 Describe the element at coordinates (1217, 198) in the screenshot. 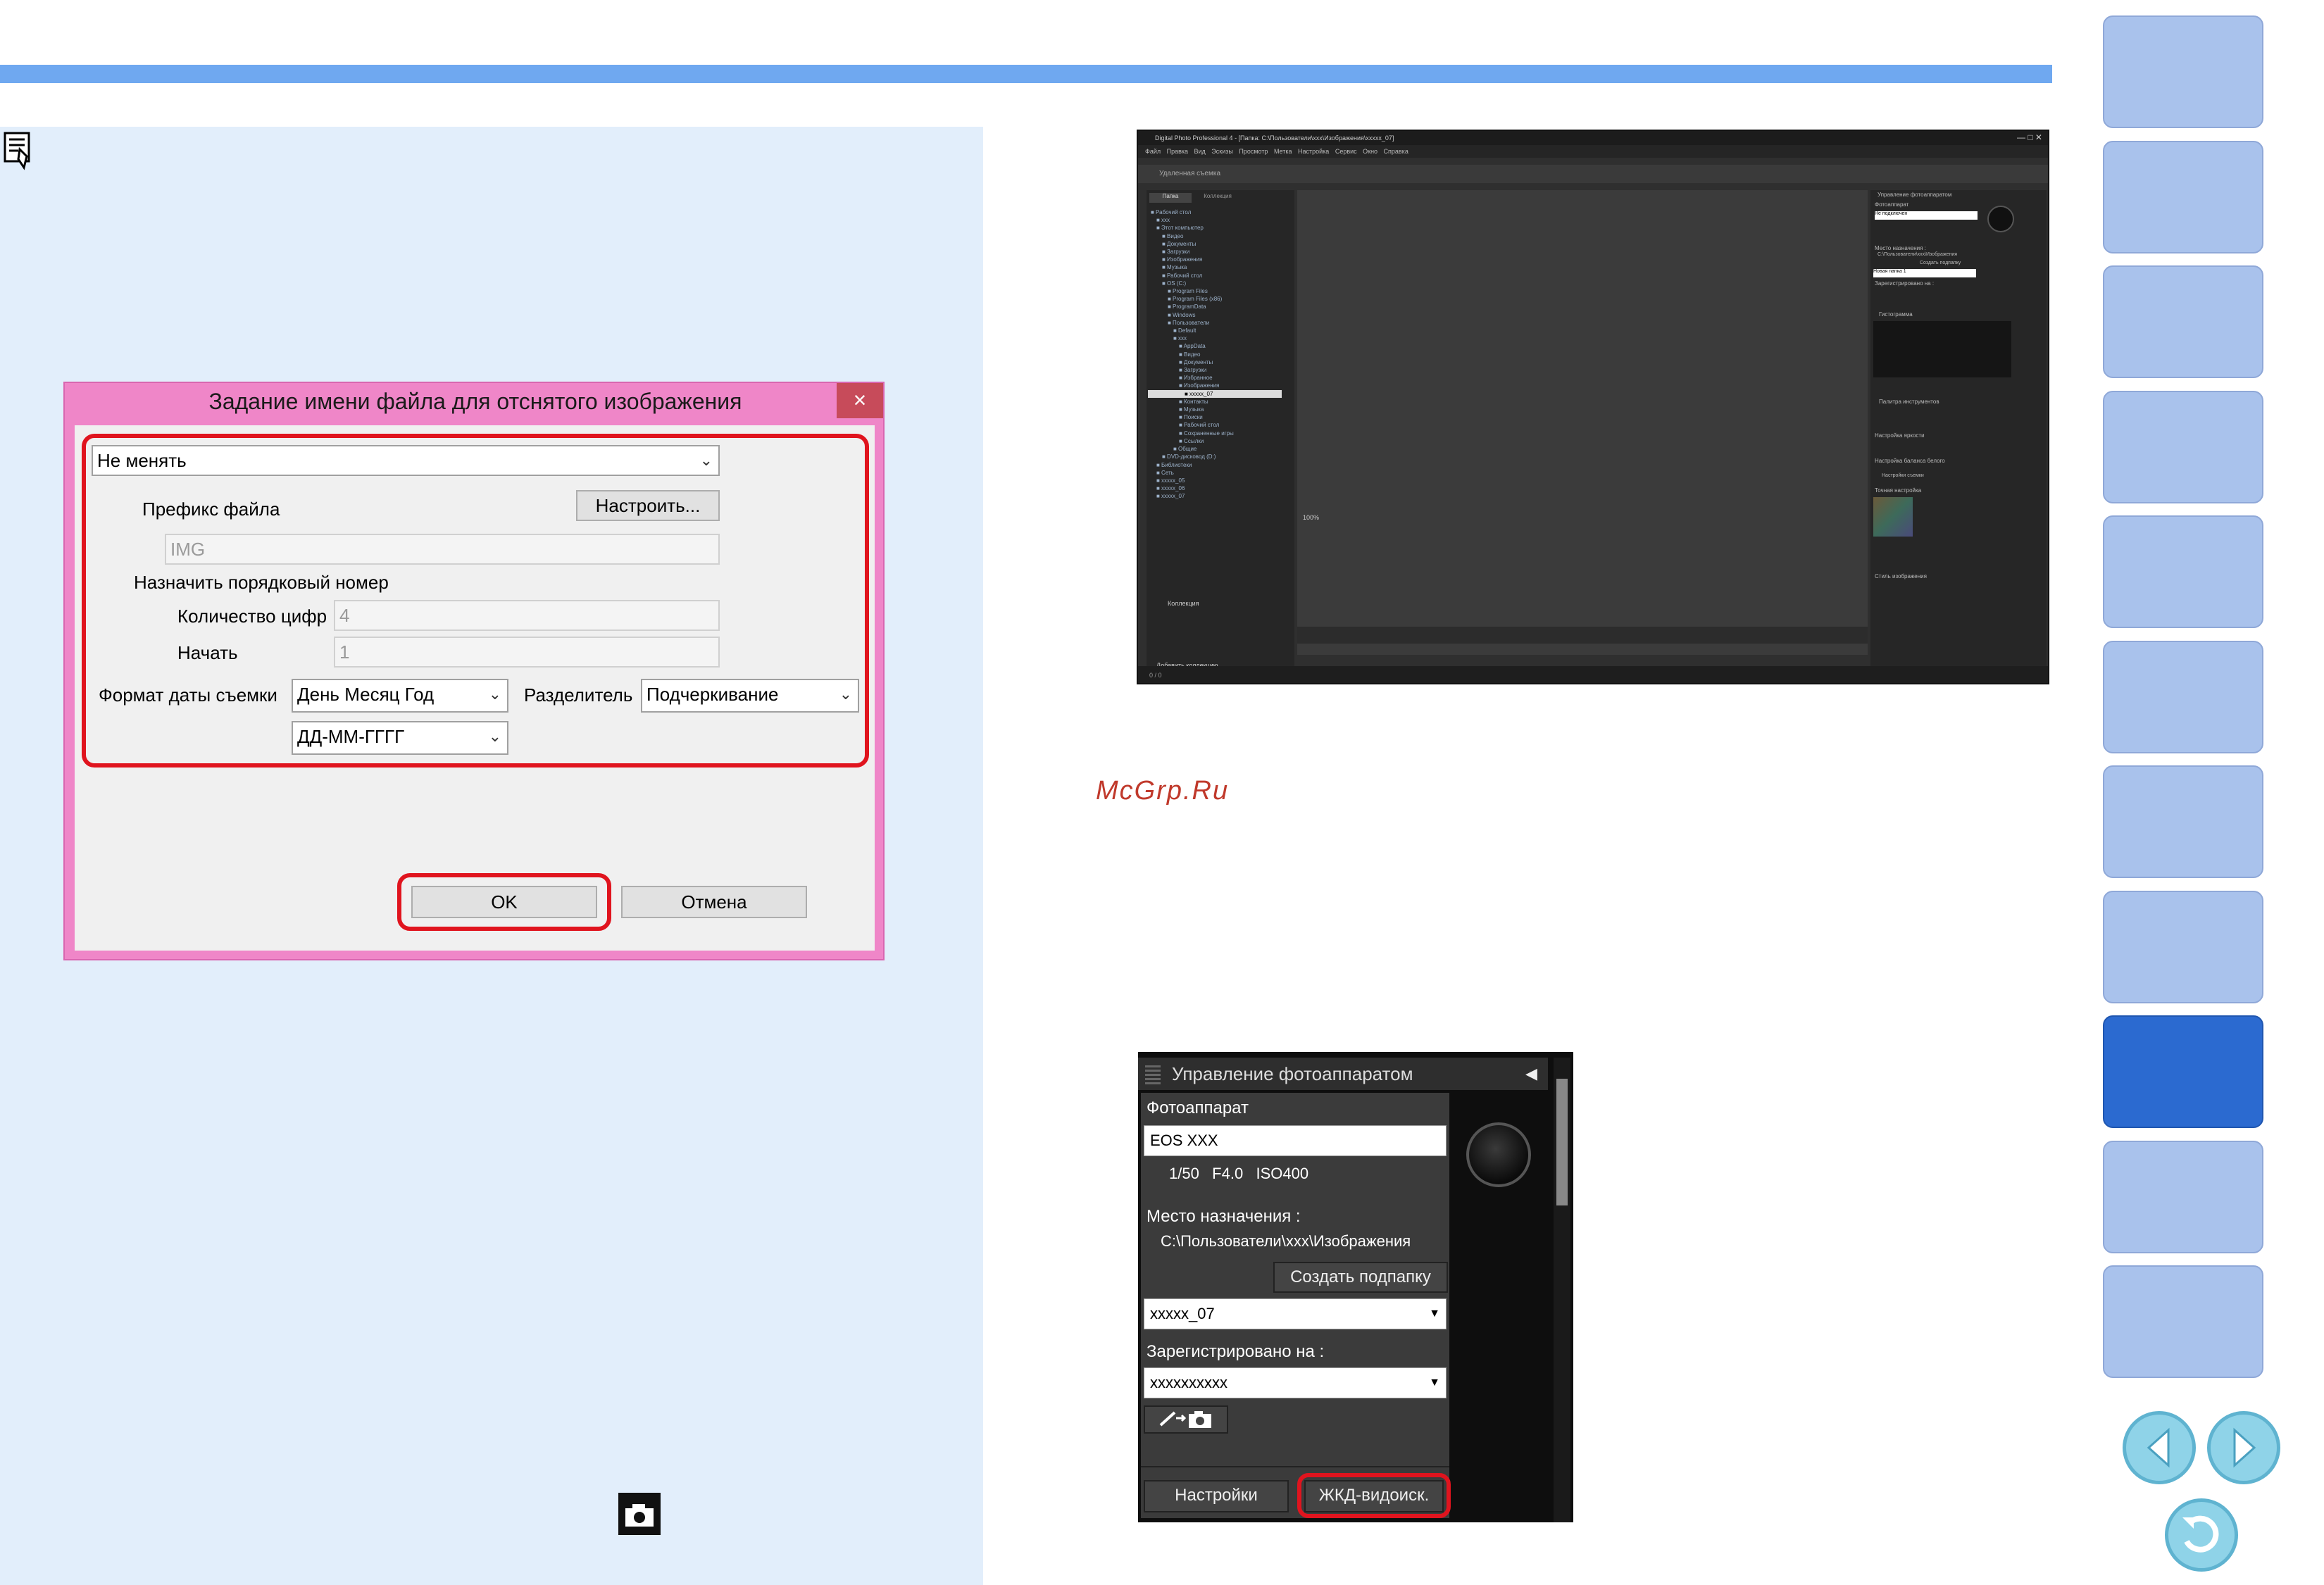

I see `tab-collection: Коллекция` at that location.